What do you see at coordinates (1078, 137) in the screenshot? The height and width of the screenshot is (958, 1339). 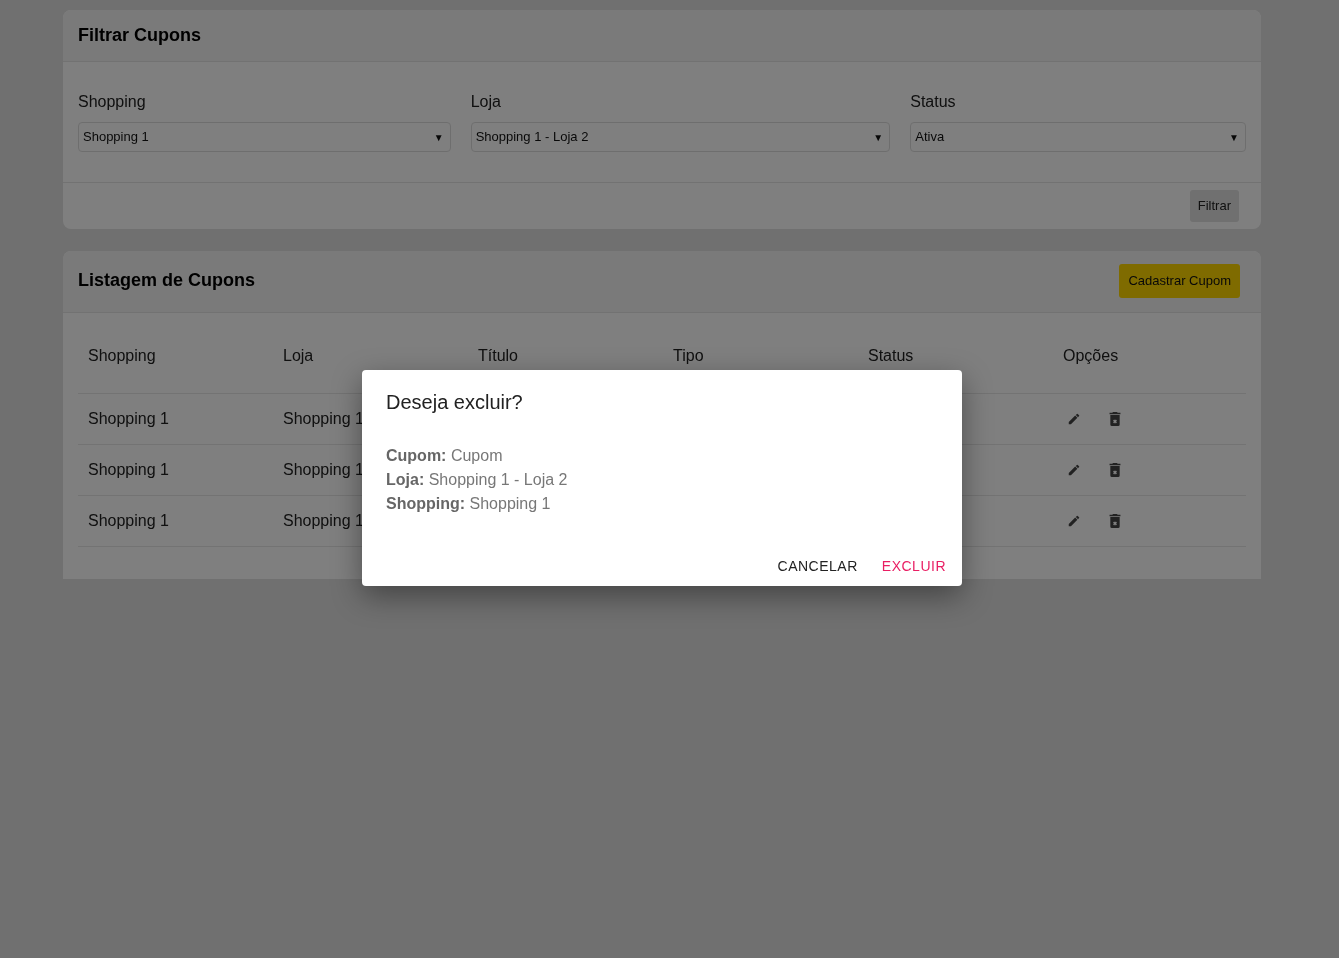 I see `select-field: Ativa ▼` at bounding box center [1078, 137].